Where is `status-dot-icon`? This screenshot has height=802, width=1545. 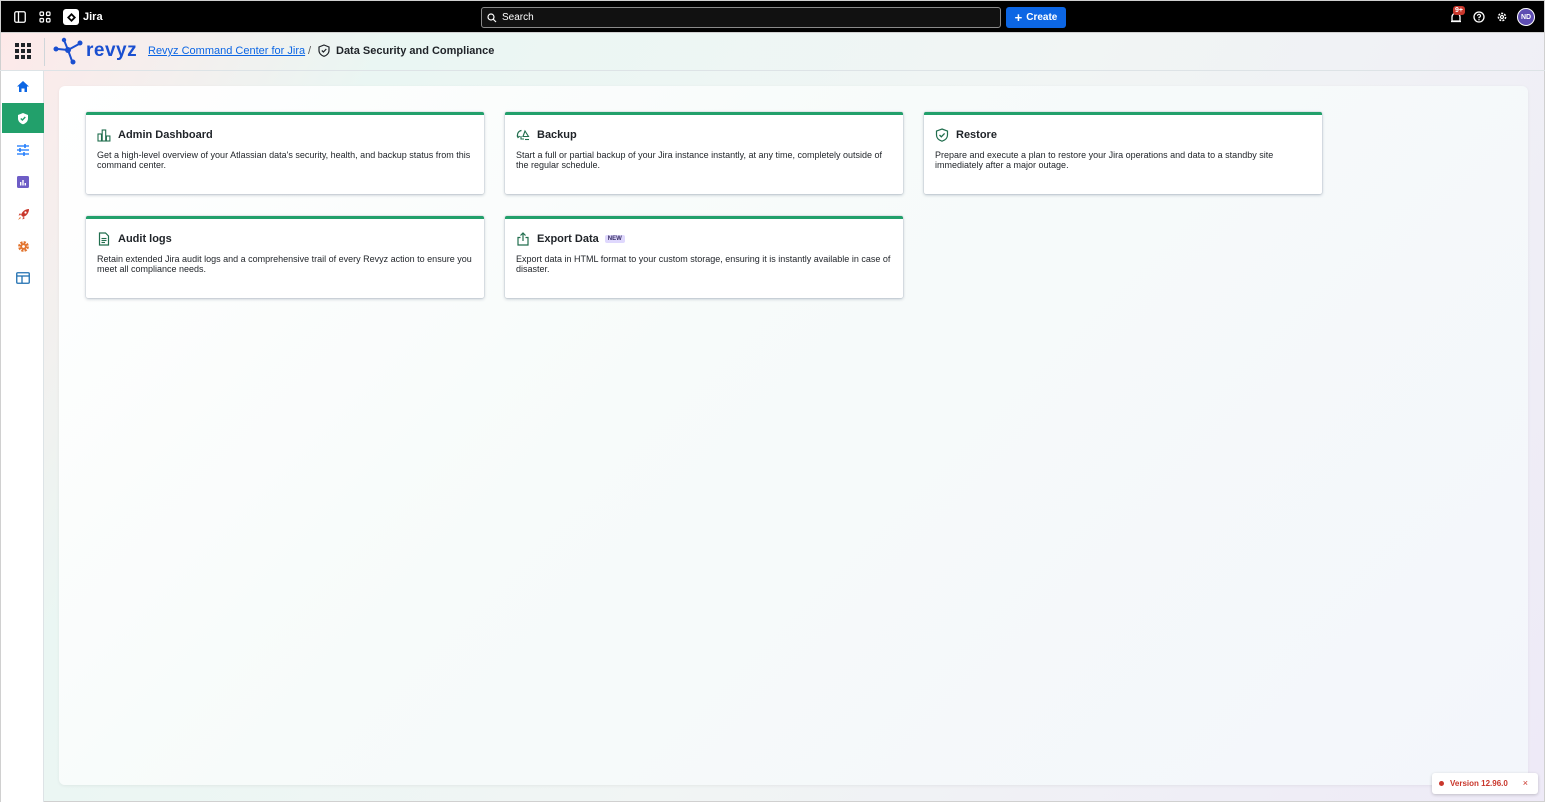 status-dot-icon is located at coordinates (1441, 783).